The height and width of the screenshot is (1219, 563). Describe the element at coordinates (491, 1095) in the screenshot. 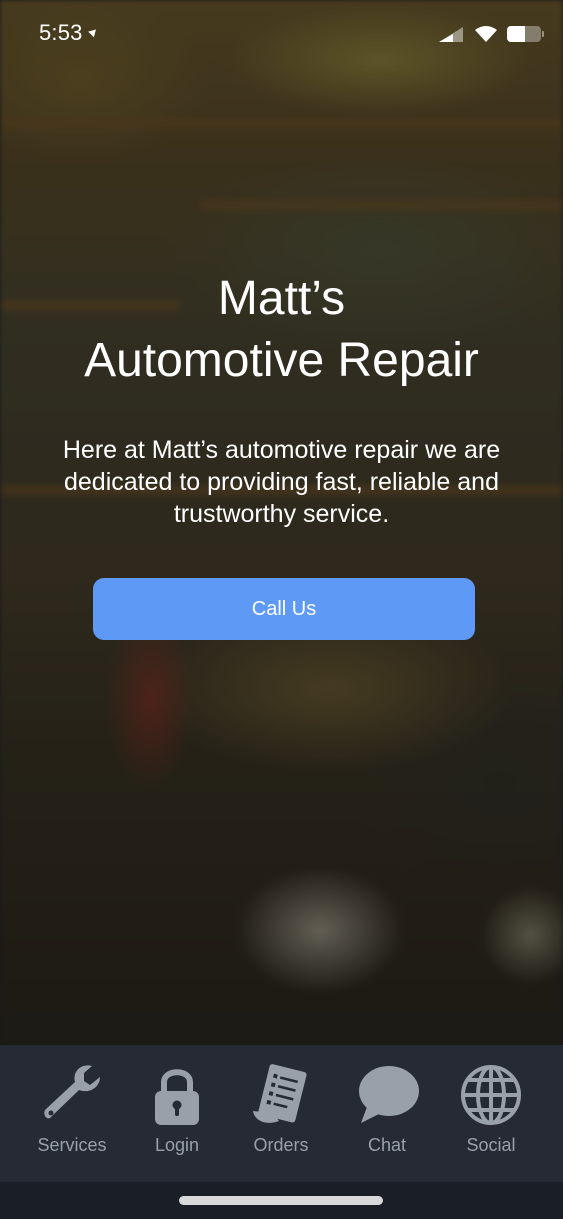

I see `globe-icon` at that location.